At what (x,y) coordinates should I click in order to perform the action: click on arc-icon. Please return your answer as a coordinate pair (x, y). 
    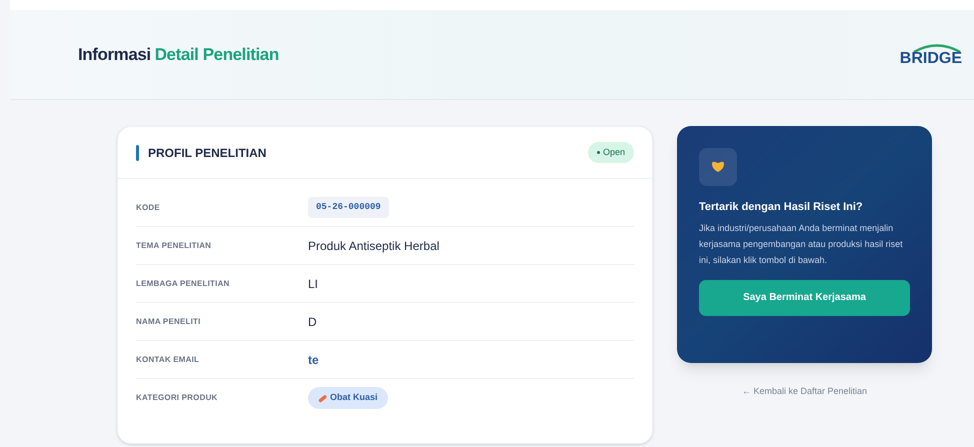
    Looking at the image, I should click on (937, 47).